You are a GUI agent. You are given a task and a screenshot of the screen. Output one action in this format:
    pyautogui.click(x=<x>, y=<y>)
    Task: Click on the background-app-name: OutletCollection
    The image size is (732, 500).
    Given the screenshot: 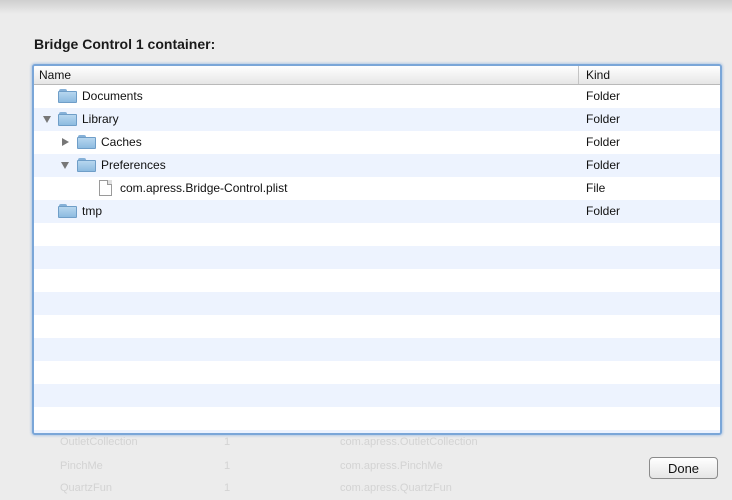 What is the action you would take?
    pyautogui.click(x=99, y=442)
    